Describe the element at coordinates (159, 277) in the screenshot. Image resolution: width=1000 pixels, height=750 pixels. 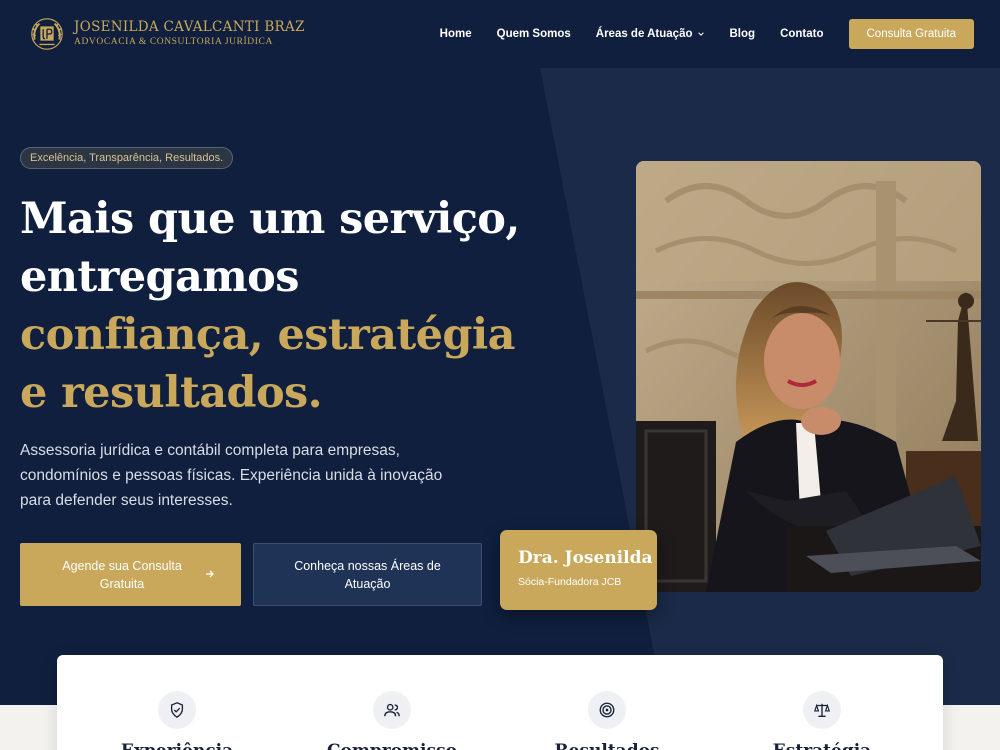
I see `headline-line-2: entregamos` at that location.